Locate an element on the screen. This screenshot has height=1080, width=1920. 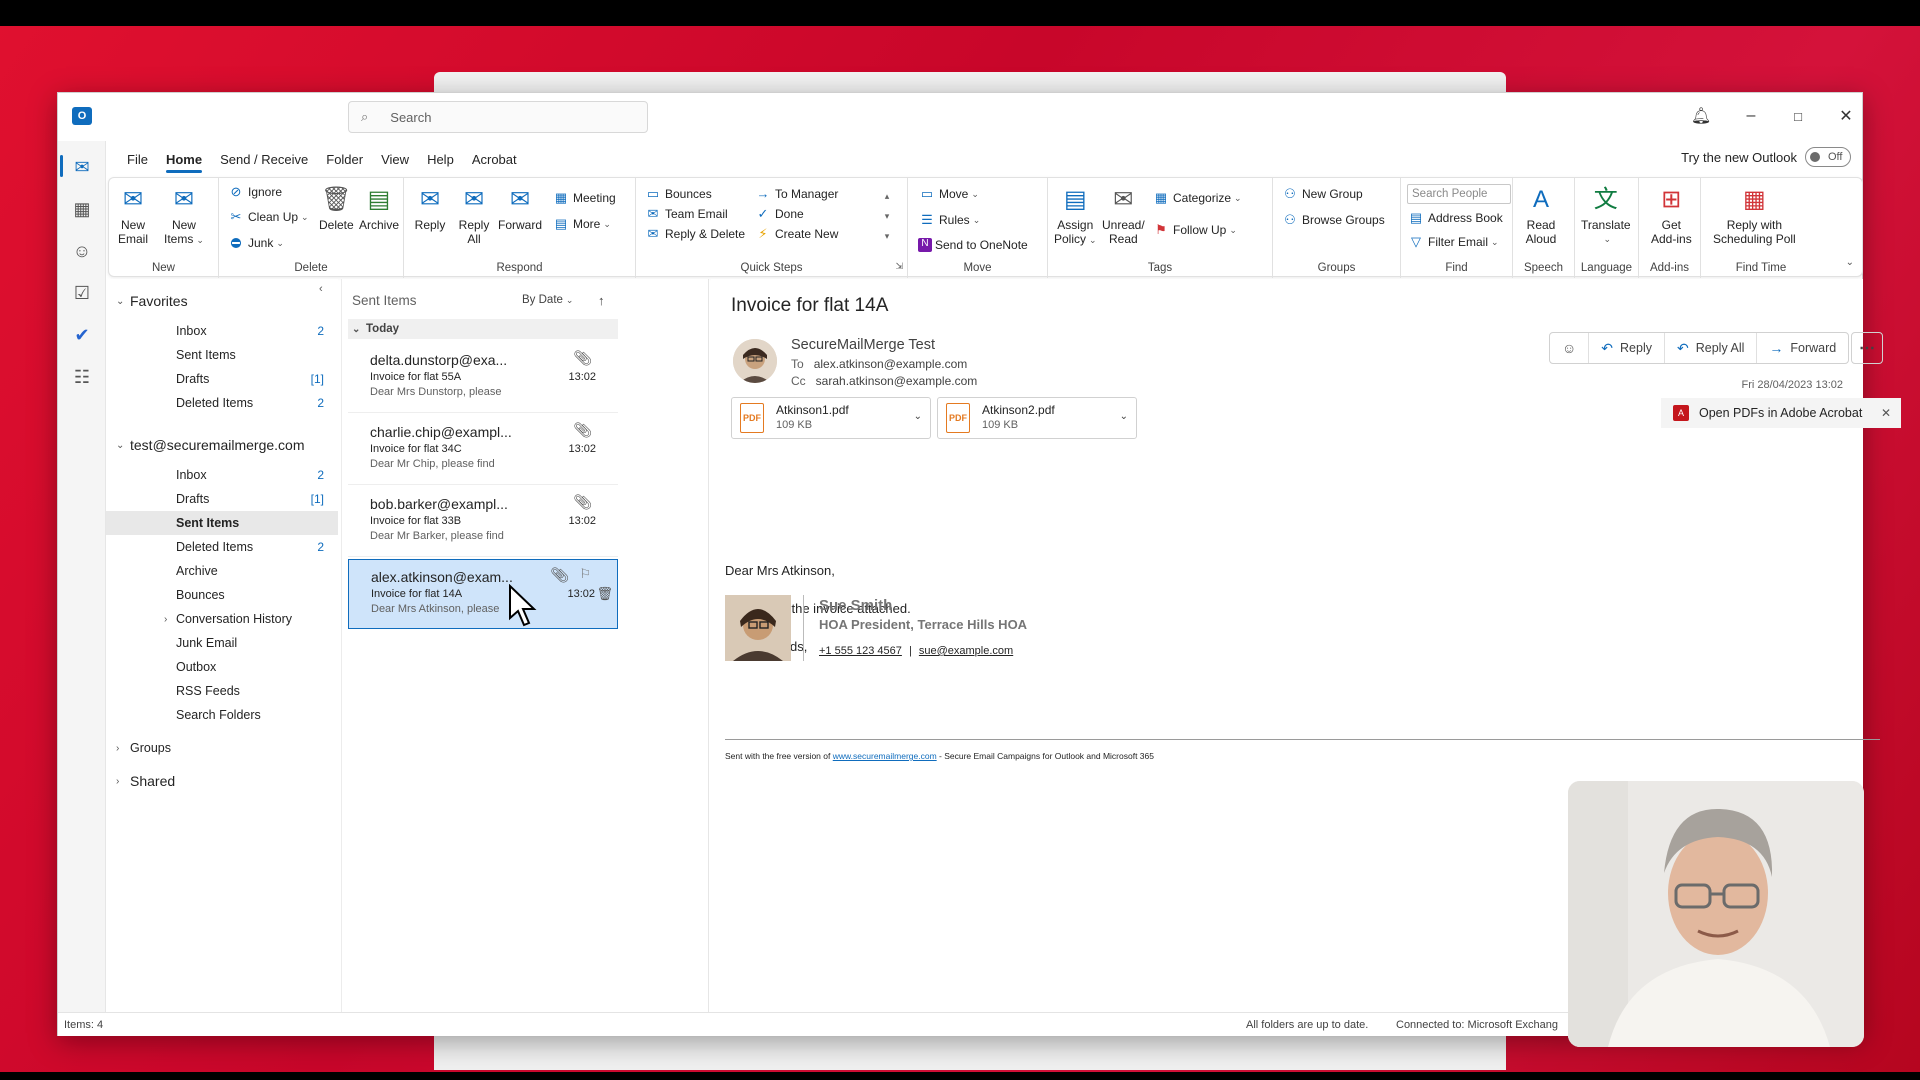
translate-button: 文 Translate ⌄ is located at coordinates (1606, 215).